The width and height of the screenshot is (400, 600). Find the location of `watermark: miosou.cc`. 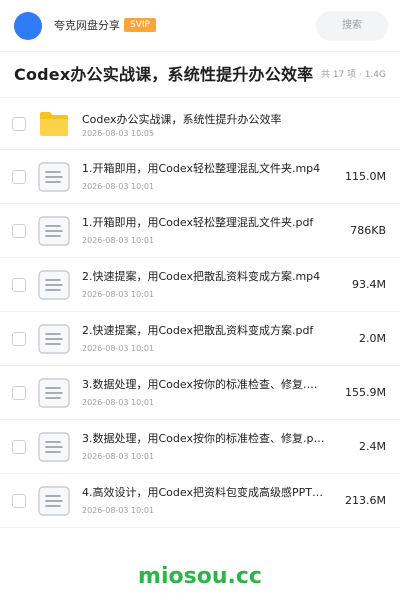

watermark: miosou.cc is located at coordinates (200, 576).